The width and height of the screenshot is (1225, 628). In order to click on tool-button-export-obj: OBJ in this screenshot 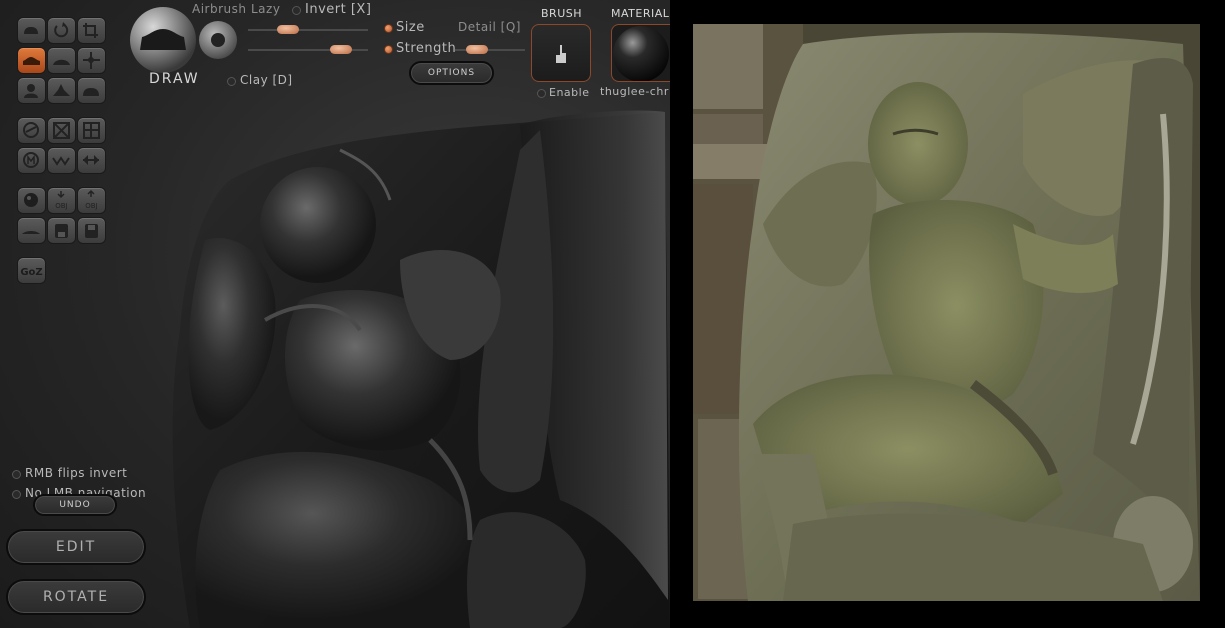, I will do `click(91, 200)`.